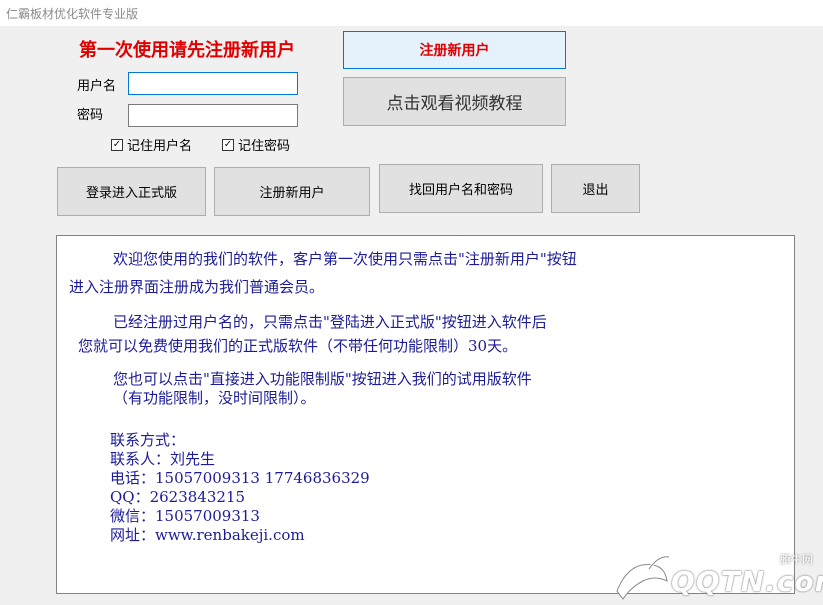 The height and width of the screenshot is (605, 823). I want to click on bull-logo-icon, so click(643, 577).